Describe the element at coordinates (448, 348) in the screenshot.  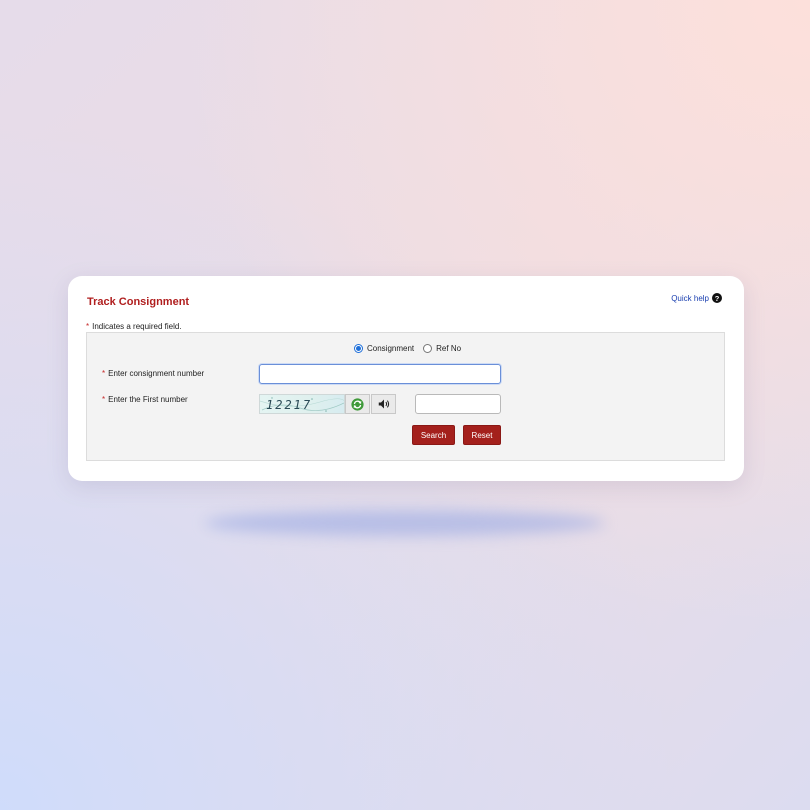
I see `ref-no-radio-label: Ref No` at that location.